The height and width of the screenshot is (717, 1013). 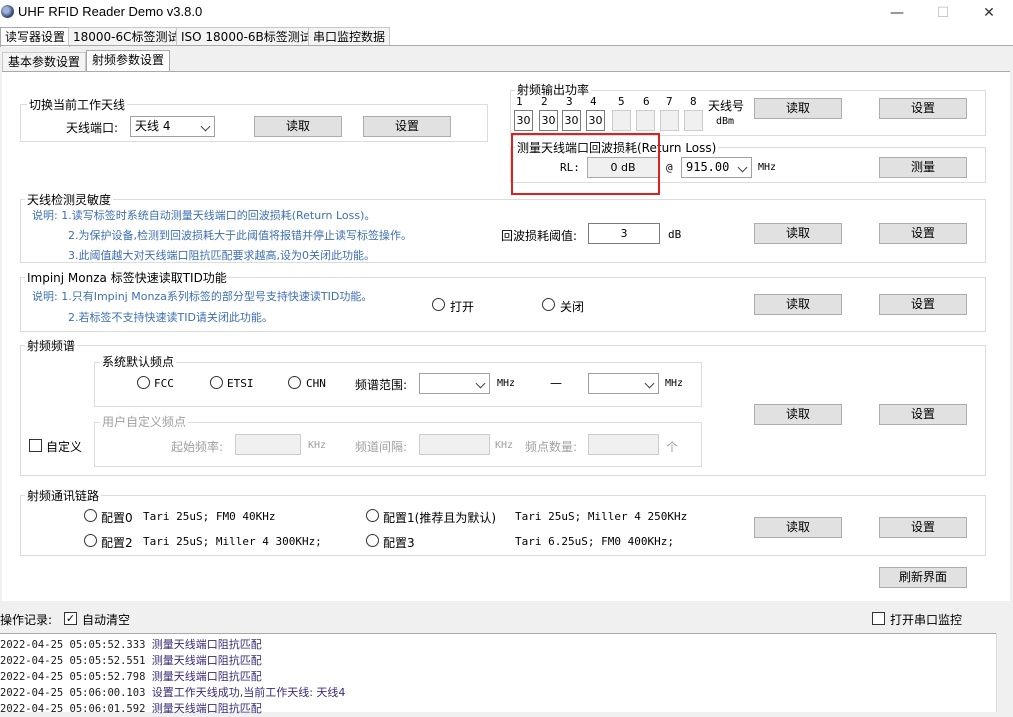 What do you see at coordinates (798, 414) in the screenshot?
I see `spectrum-read-button: 读取` at bounding box center [798, 414].